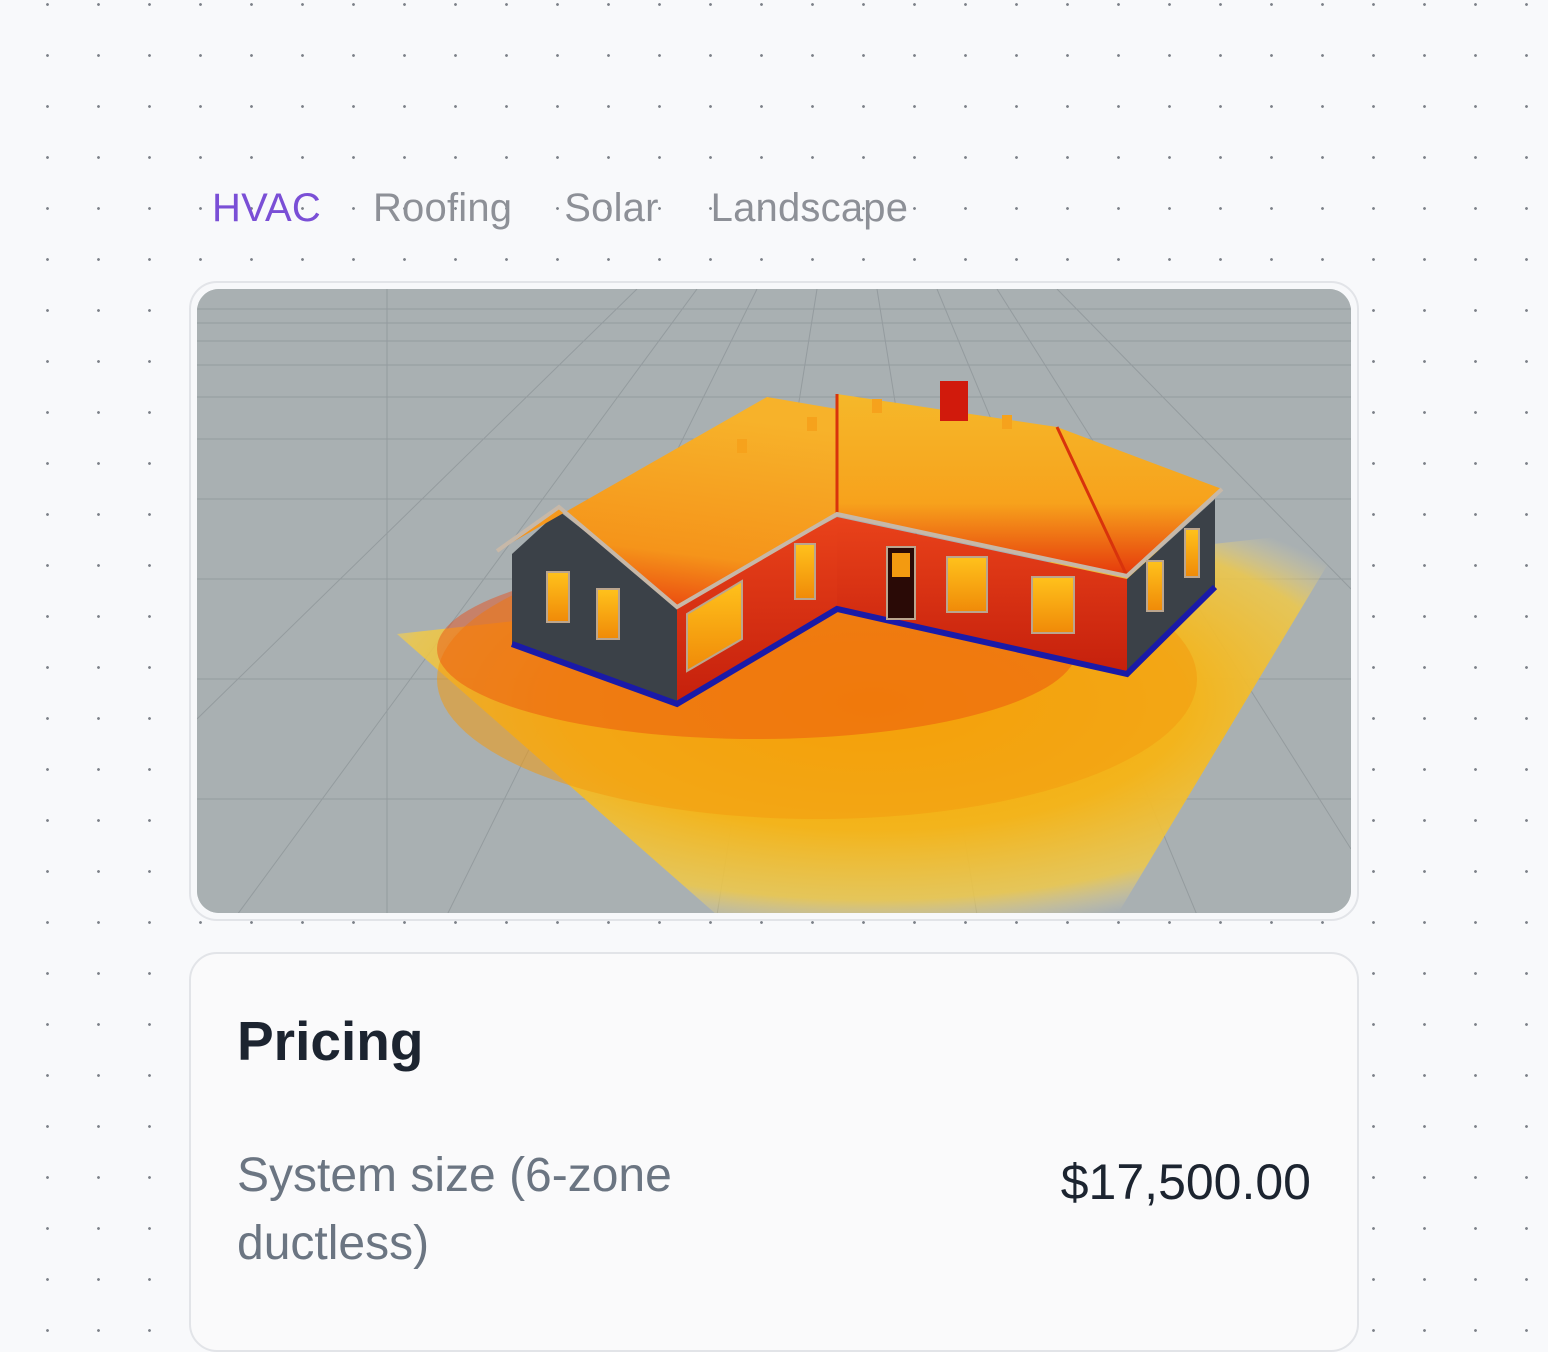 The image size is (1548, 1352). I want to click on line-item-label: System size (6-zone ductless), so click(454, 1209).